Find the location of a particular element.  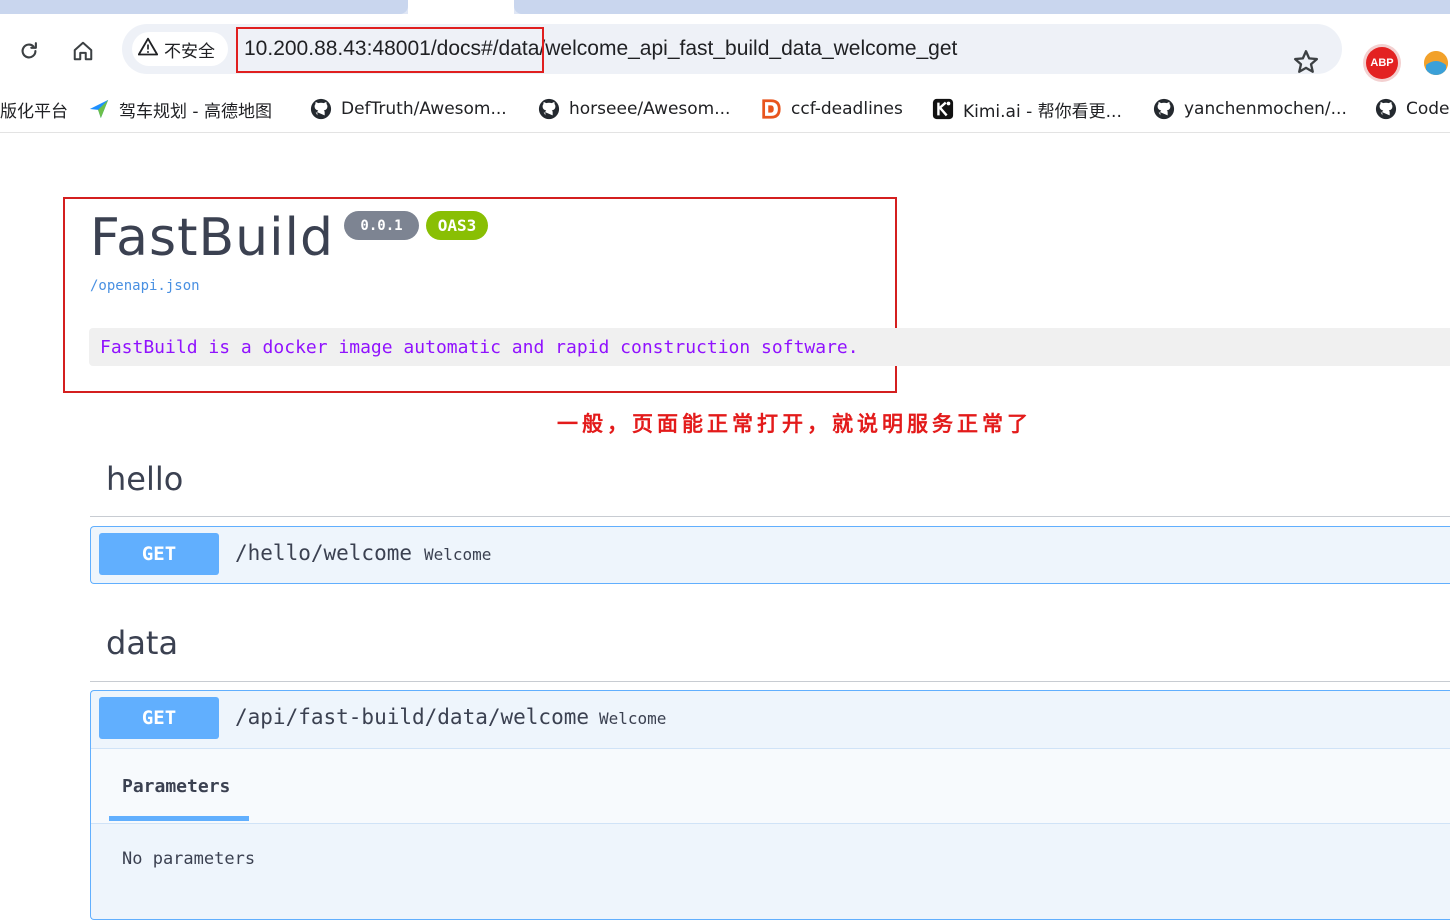

reload-icon is located at coordinates (29, 51).